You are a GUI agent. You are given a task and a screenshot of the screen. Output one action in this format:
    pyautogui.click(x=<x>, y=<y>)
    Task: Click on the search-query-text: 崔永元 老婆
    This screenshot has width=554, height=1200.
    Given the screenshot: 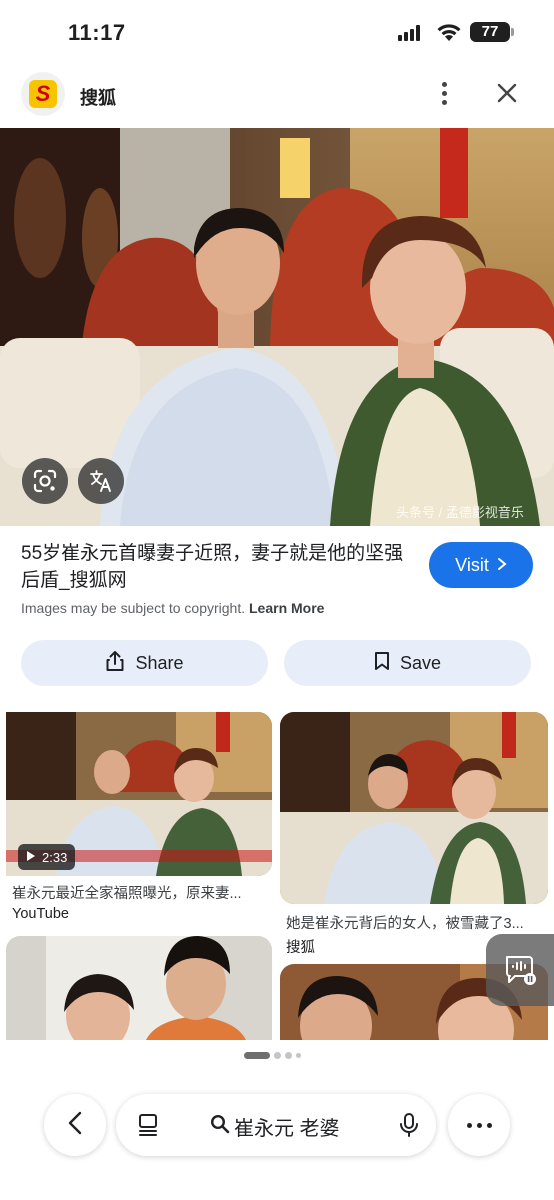 What is the action you would take?
    pyautogui.click(x=287, y=1129)
    